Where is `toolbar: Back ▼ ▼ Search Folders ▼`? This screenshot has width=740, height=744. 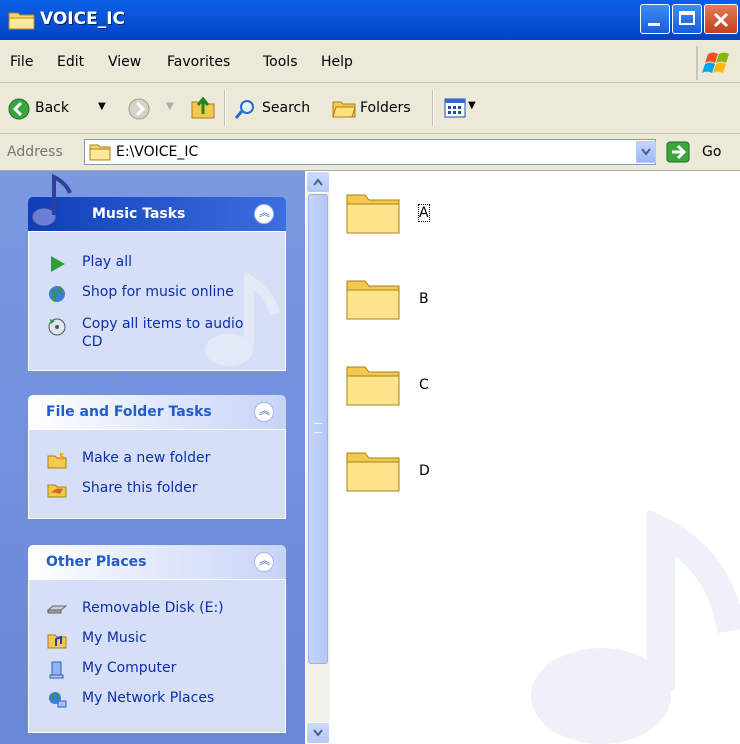 toolbar: Back ▼ ▼ Search Folders ▼ is located at coordinates (370, 108).